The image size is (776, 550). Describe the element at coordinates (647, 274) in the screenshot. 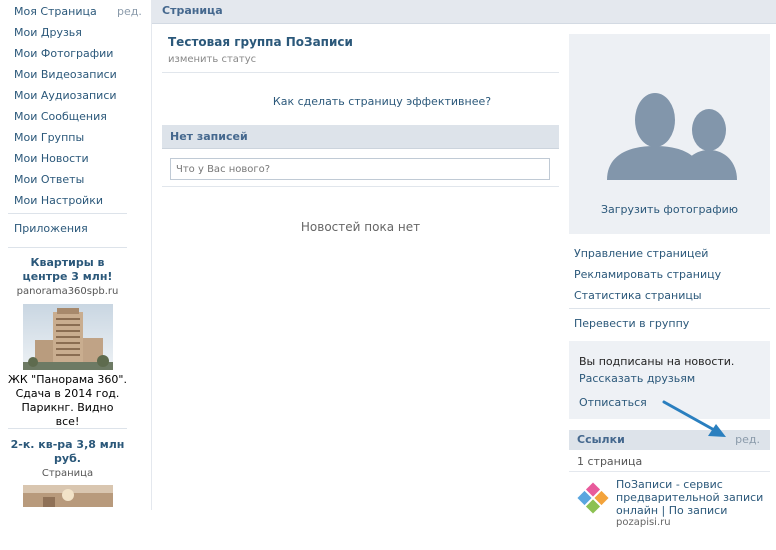

I see `advertise-page-link: Рекламировать страницу` at that location.